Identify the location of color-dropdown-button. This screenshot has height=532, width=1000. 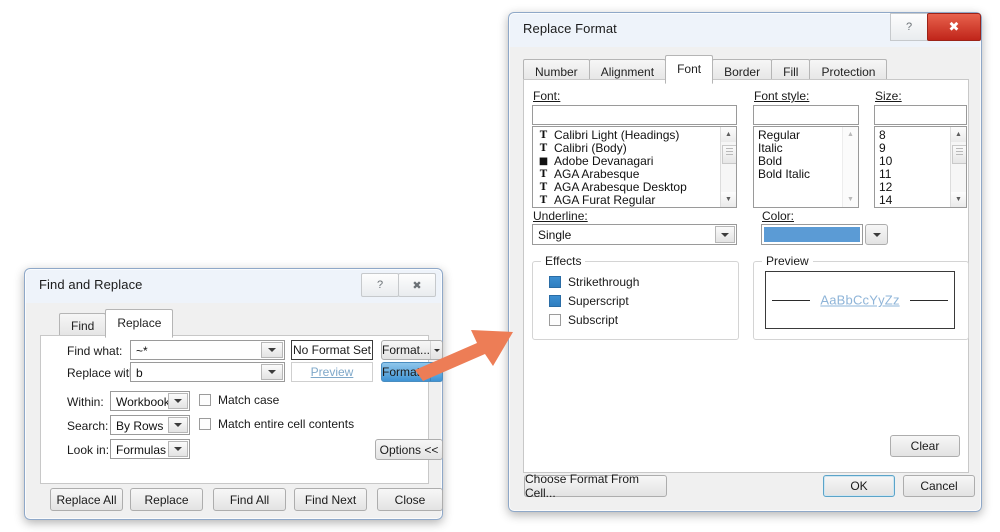
(876, 234).